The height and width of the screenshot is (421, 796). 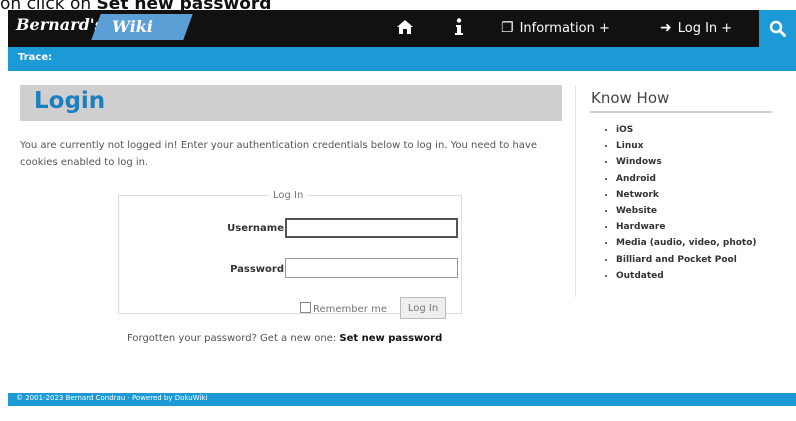 I want to click on info-icon, so click(x=459, y=29).